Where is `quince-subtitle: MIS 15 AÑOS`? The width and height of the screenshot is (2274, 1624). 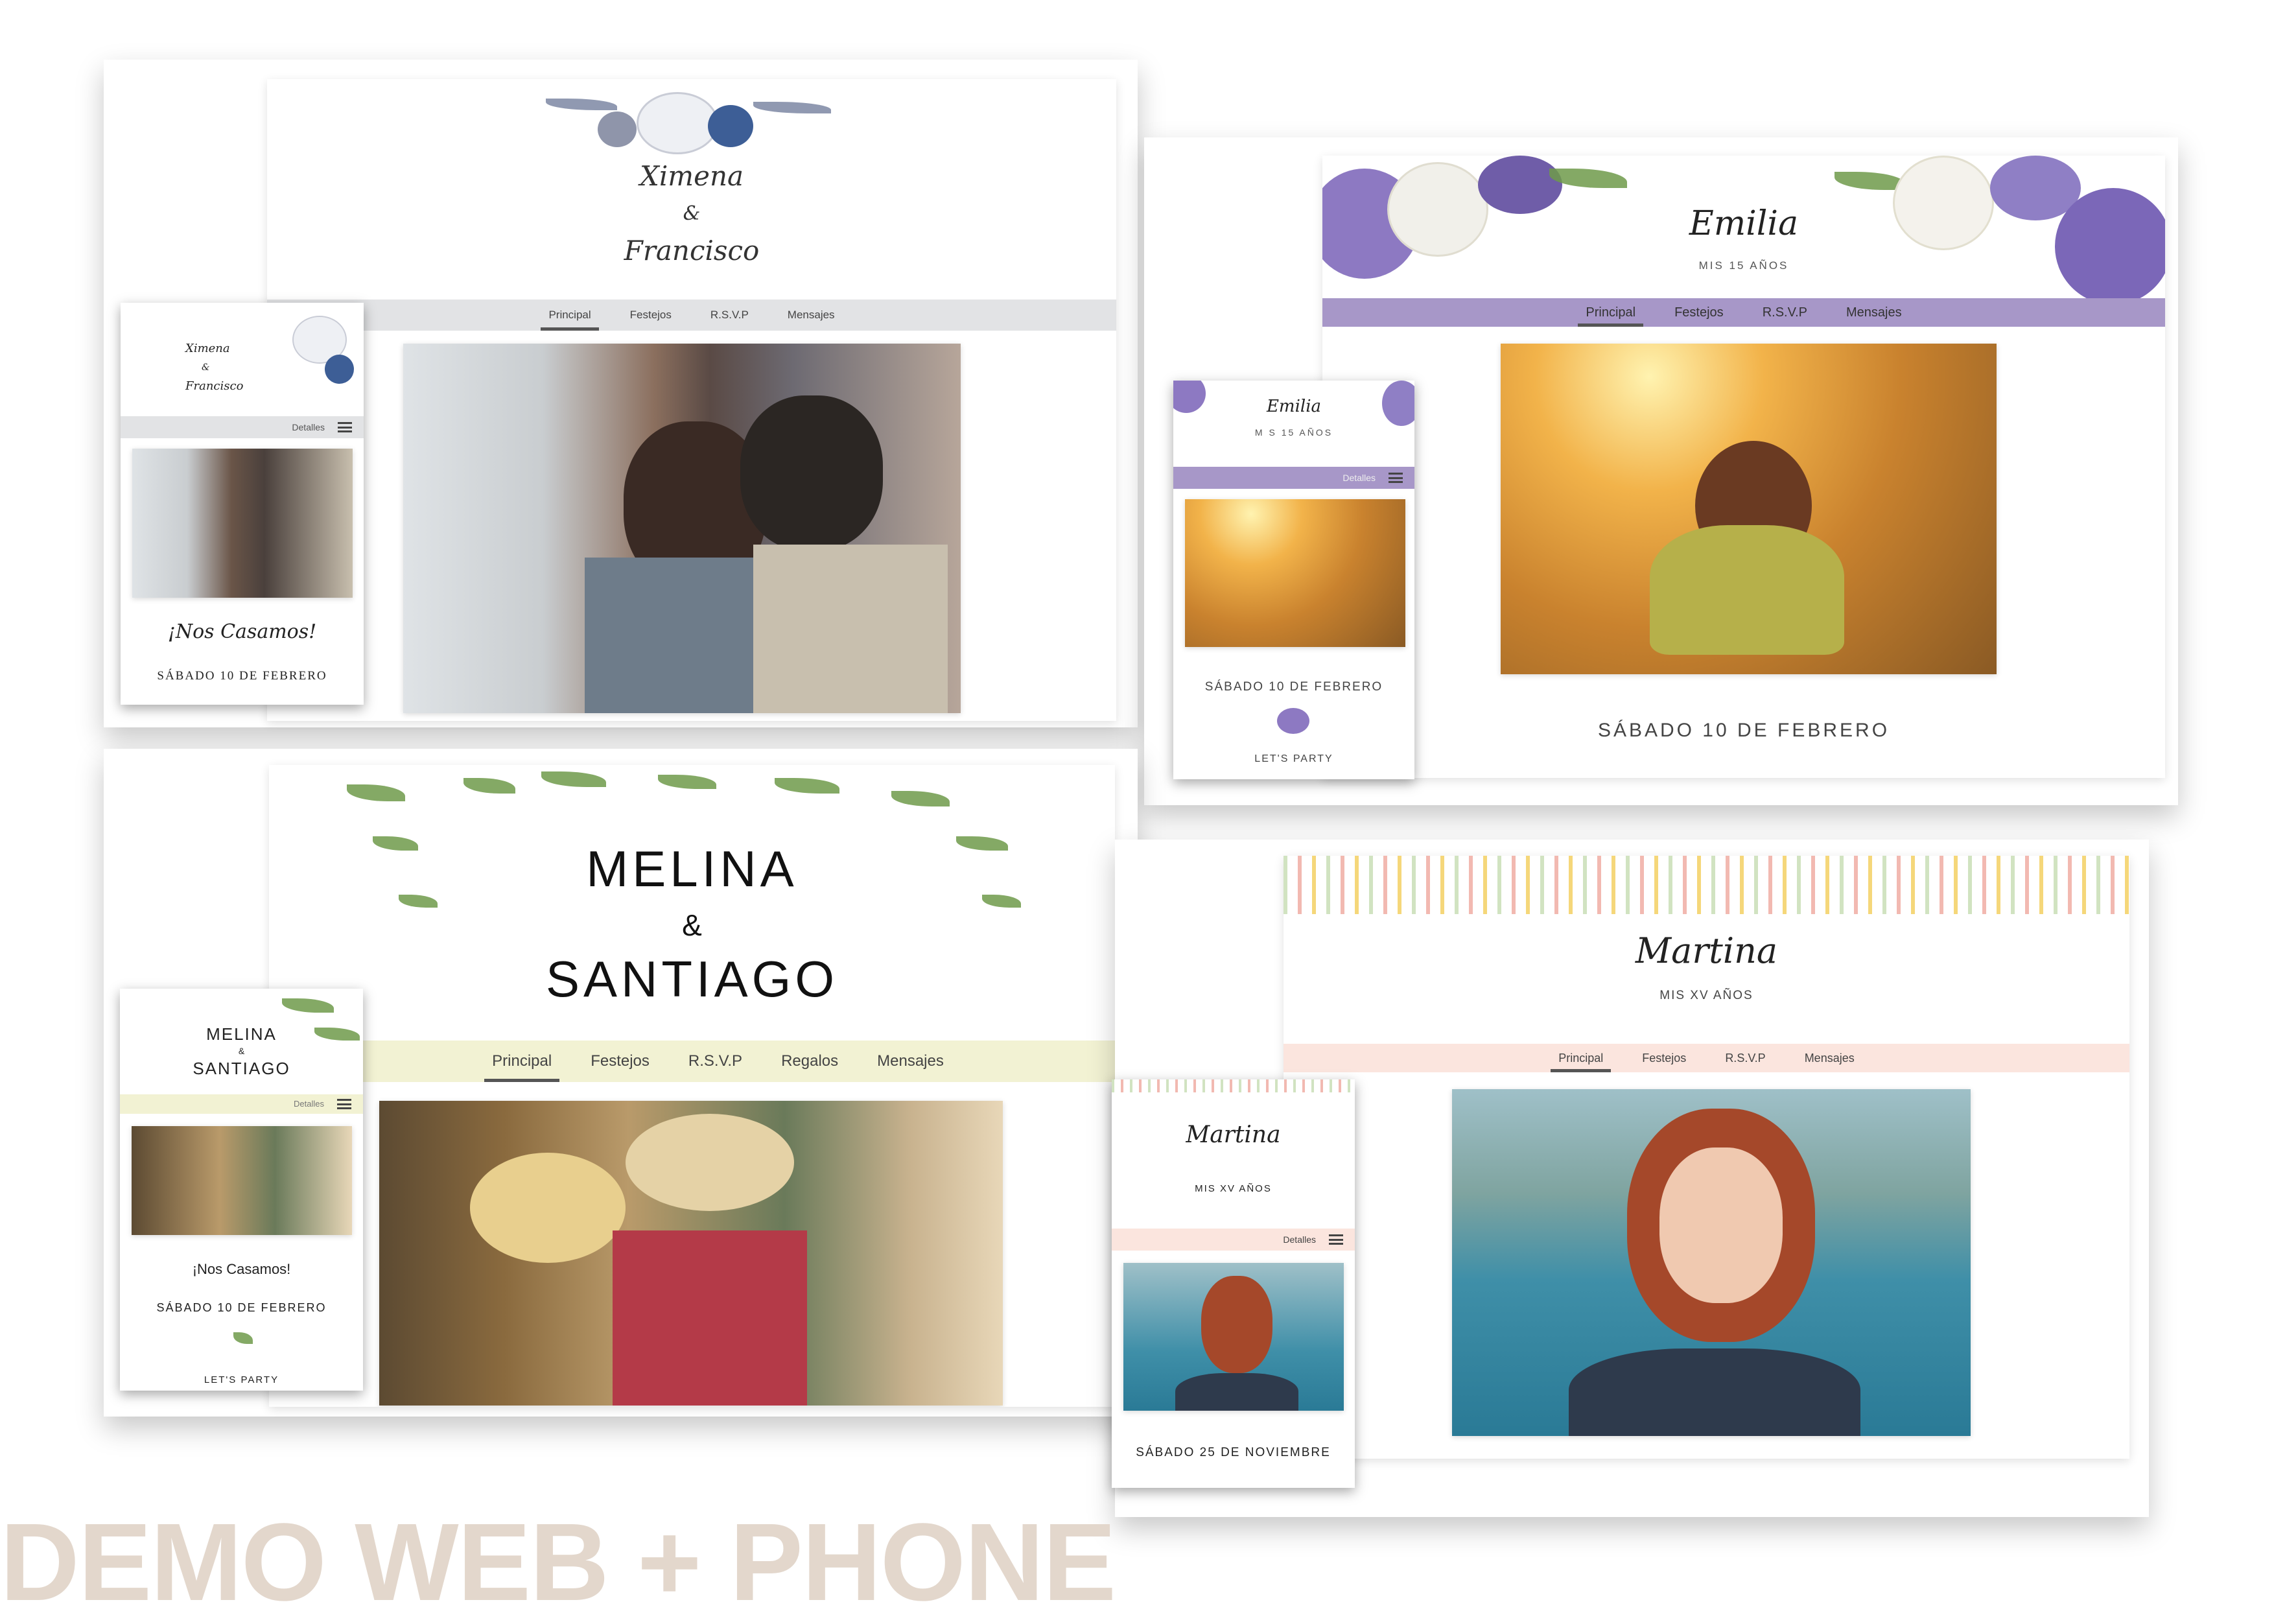
quince-subtitle: MIS 15 AÑOS is located at coordinates (1744, 265).